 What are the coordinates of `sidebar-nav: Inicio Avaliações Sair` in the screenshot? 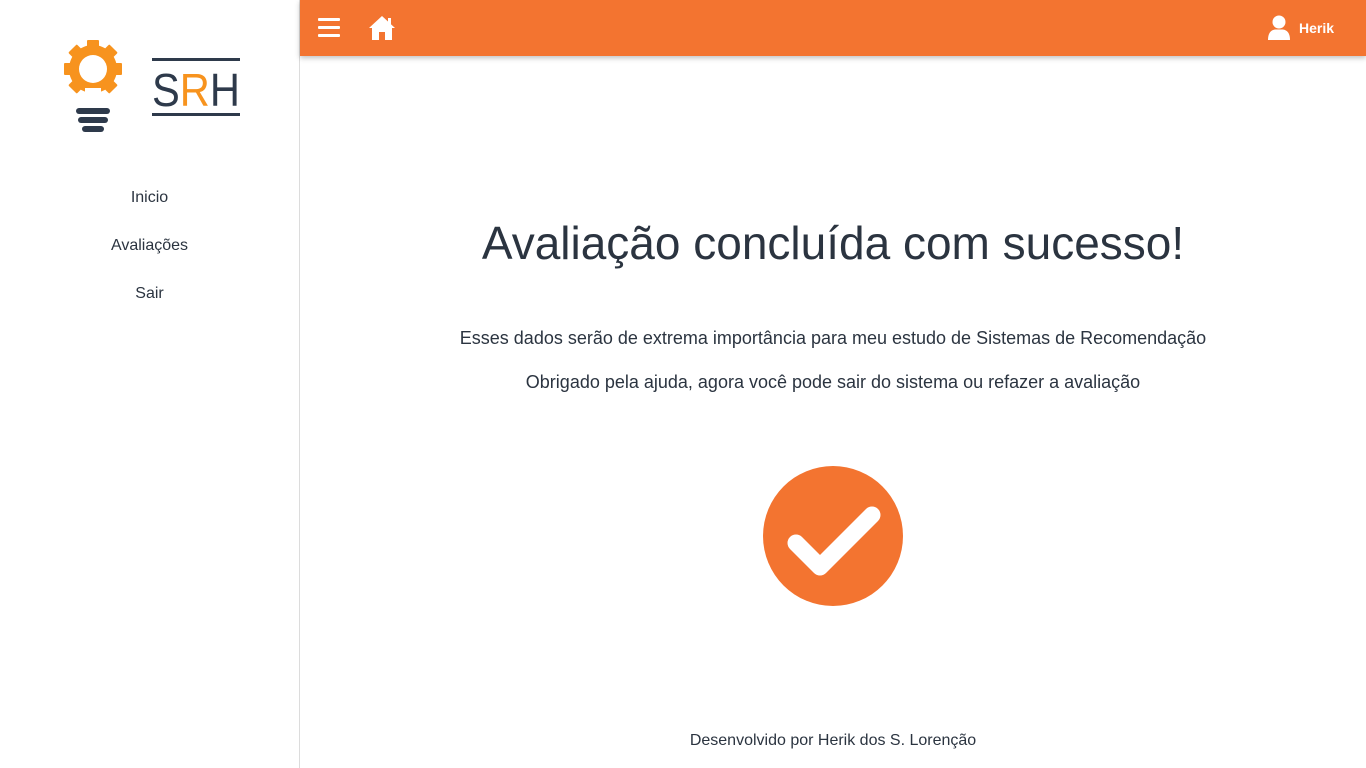 It's located at (149, 250).